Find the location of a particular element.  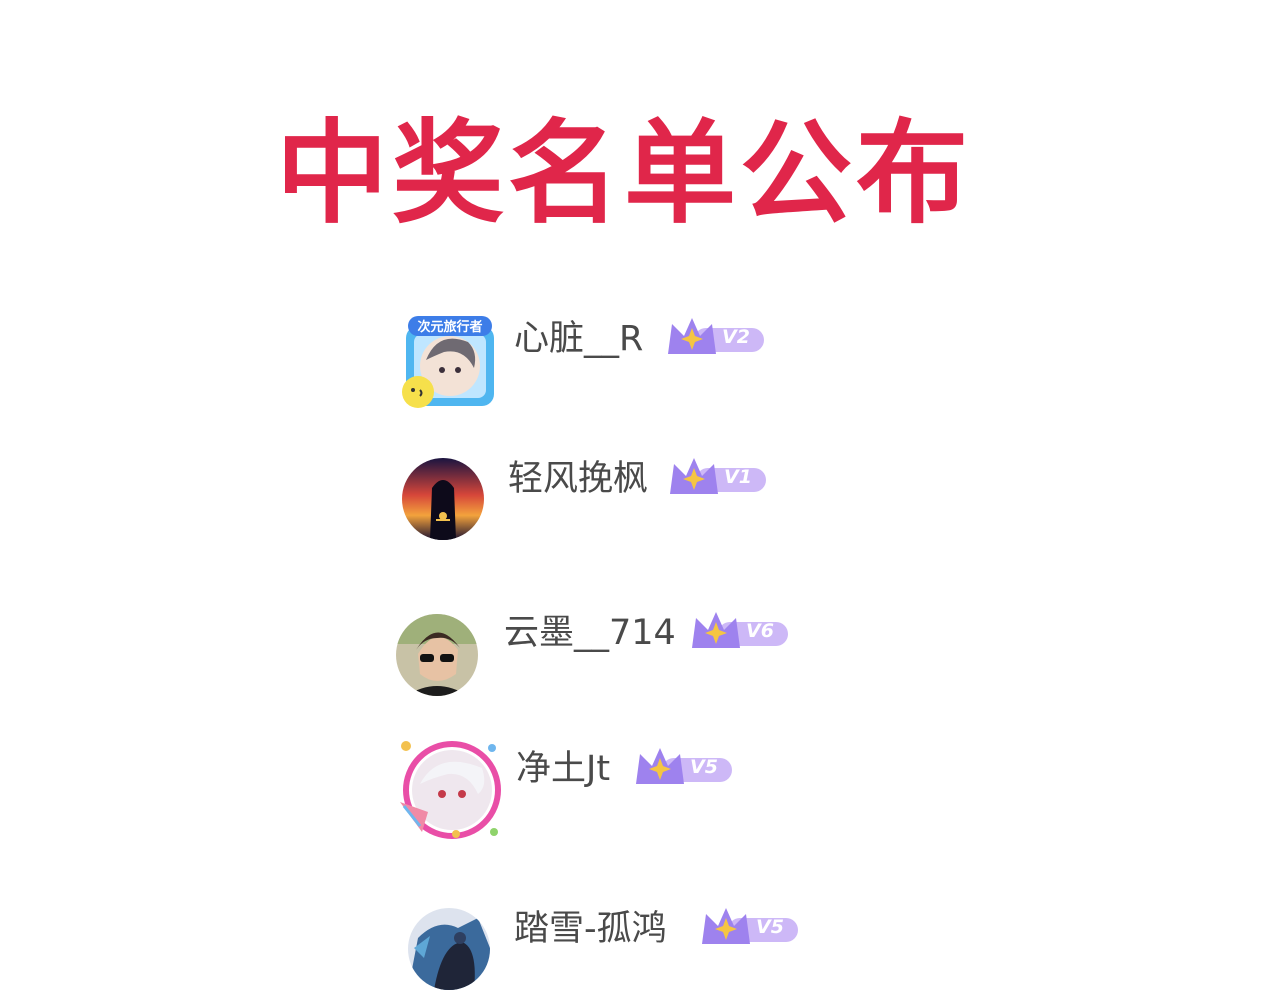

avatar-frame-icon: 次元旅行者 is located at coordinates (450, 360).